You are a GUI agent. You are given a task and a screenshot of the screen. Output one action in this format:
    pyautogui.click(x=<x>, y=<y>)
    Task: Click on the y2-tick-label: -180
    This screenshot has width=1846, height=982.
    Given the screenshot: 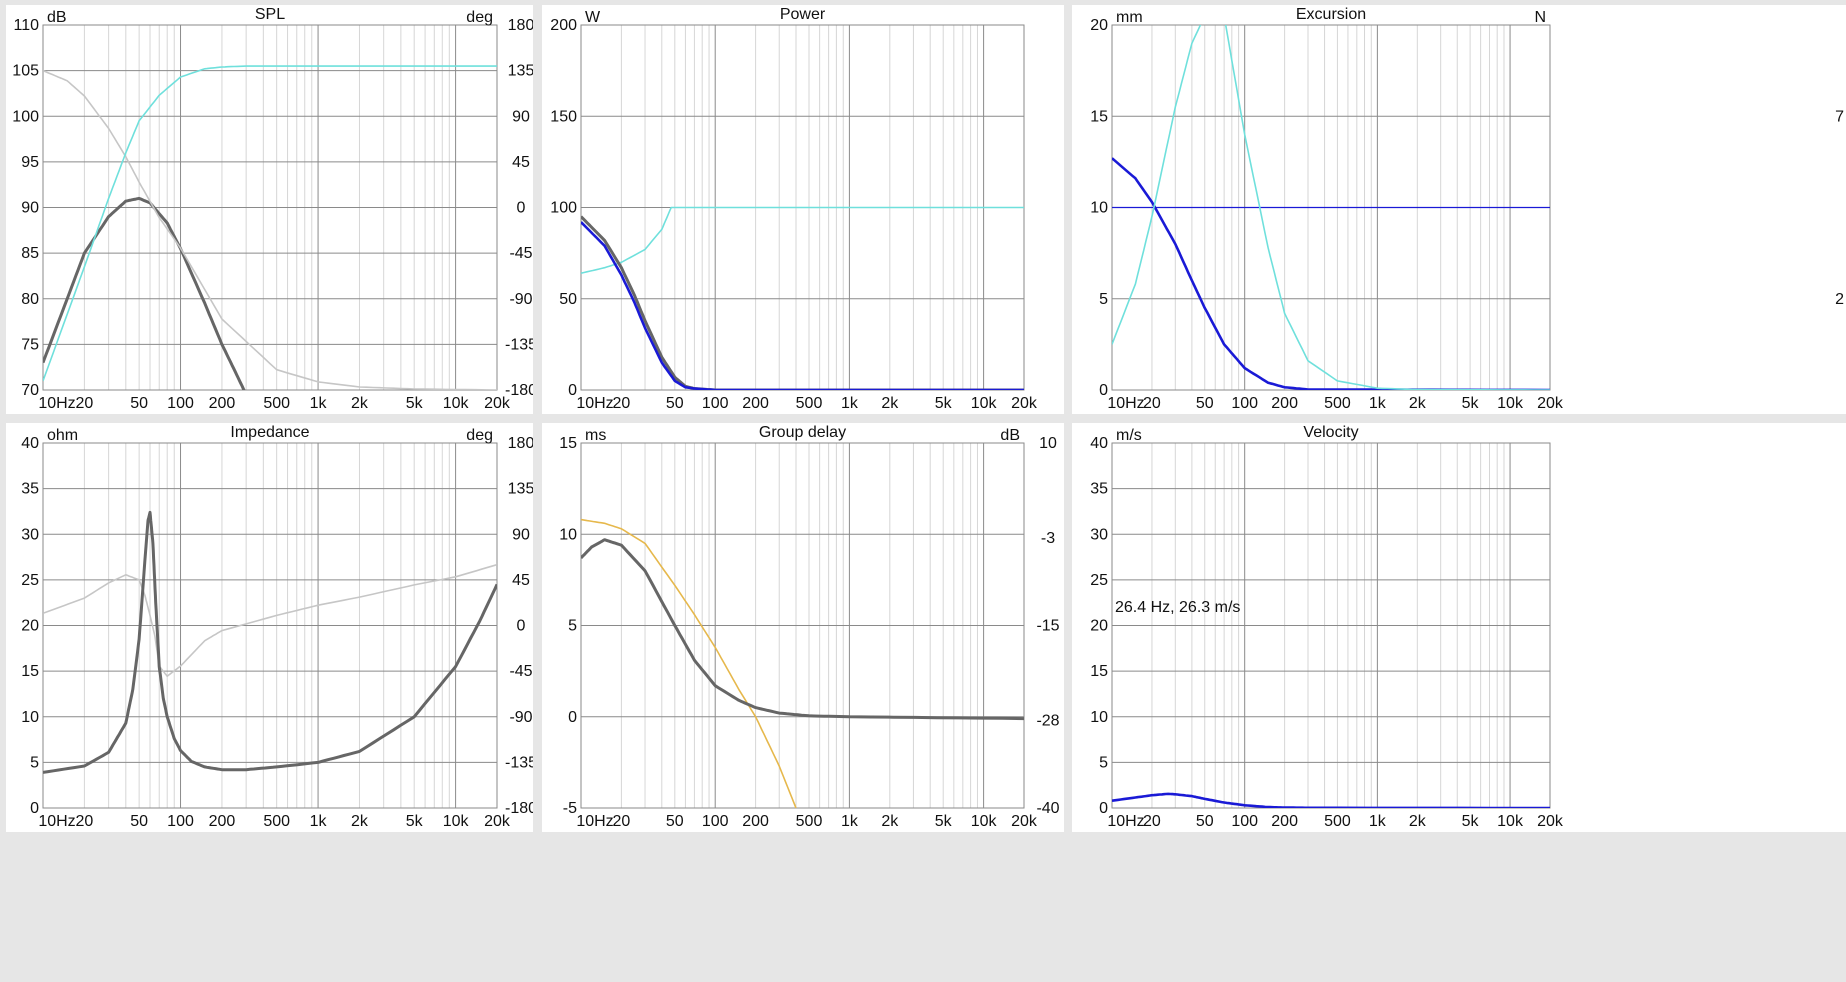 What is the action you would take?
    pyautogui.click(x=519, y=390)
    